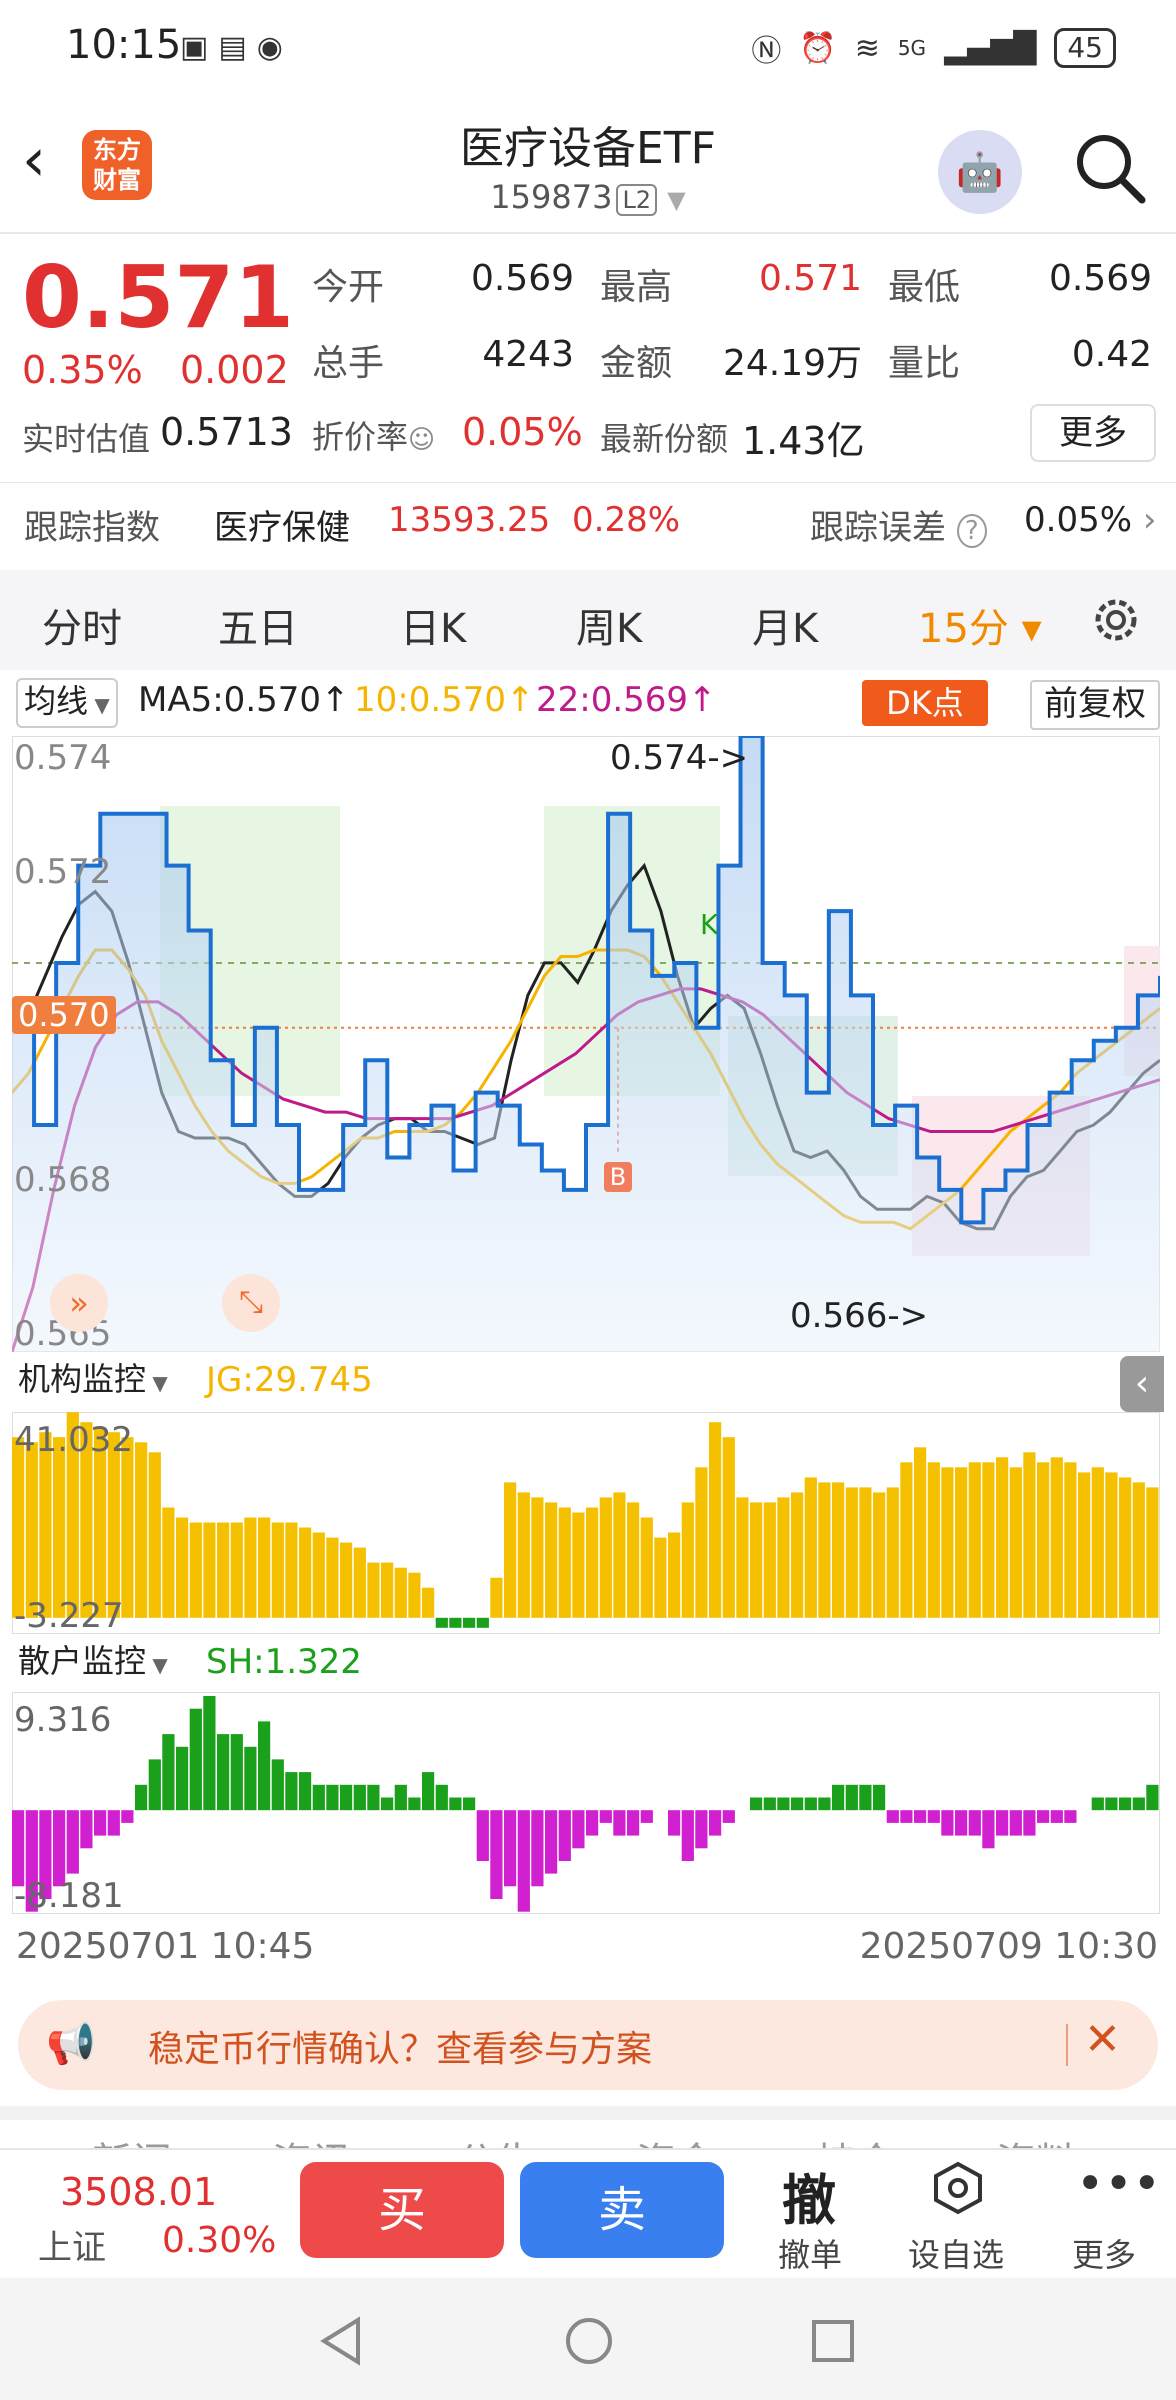 Image resolution: width=1176 pixels, height=2400 pixels. I want to click on more-button: 更多, so click(1093, 433).